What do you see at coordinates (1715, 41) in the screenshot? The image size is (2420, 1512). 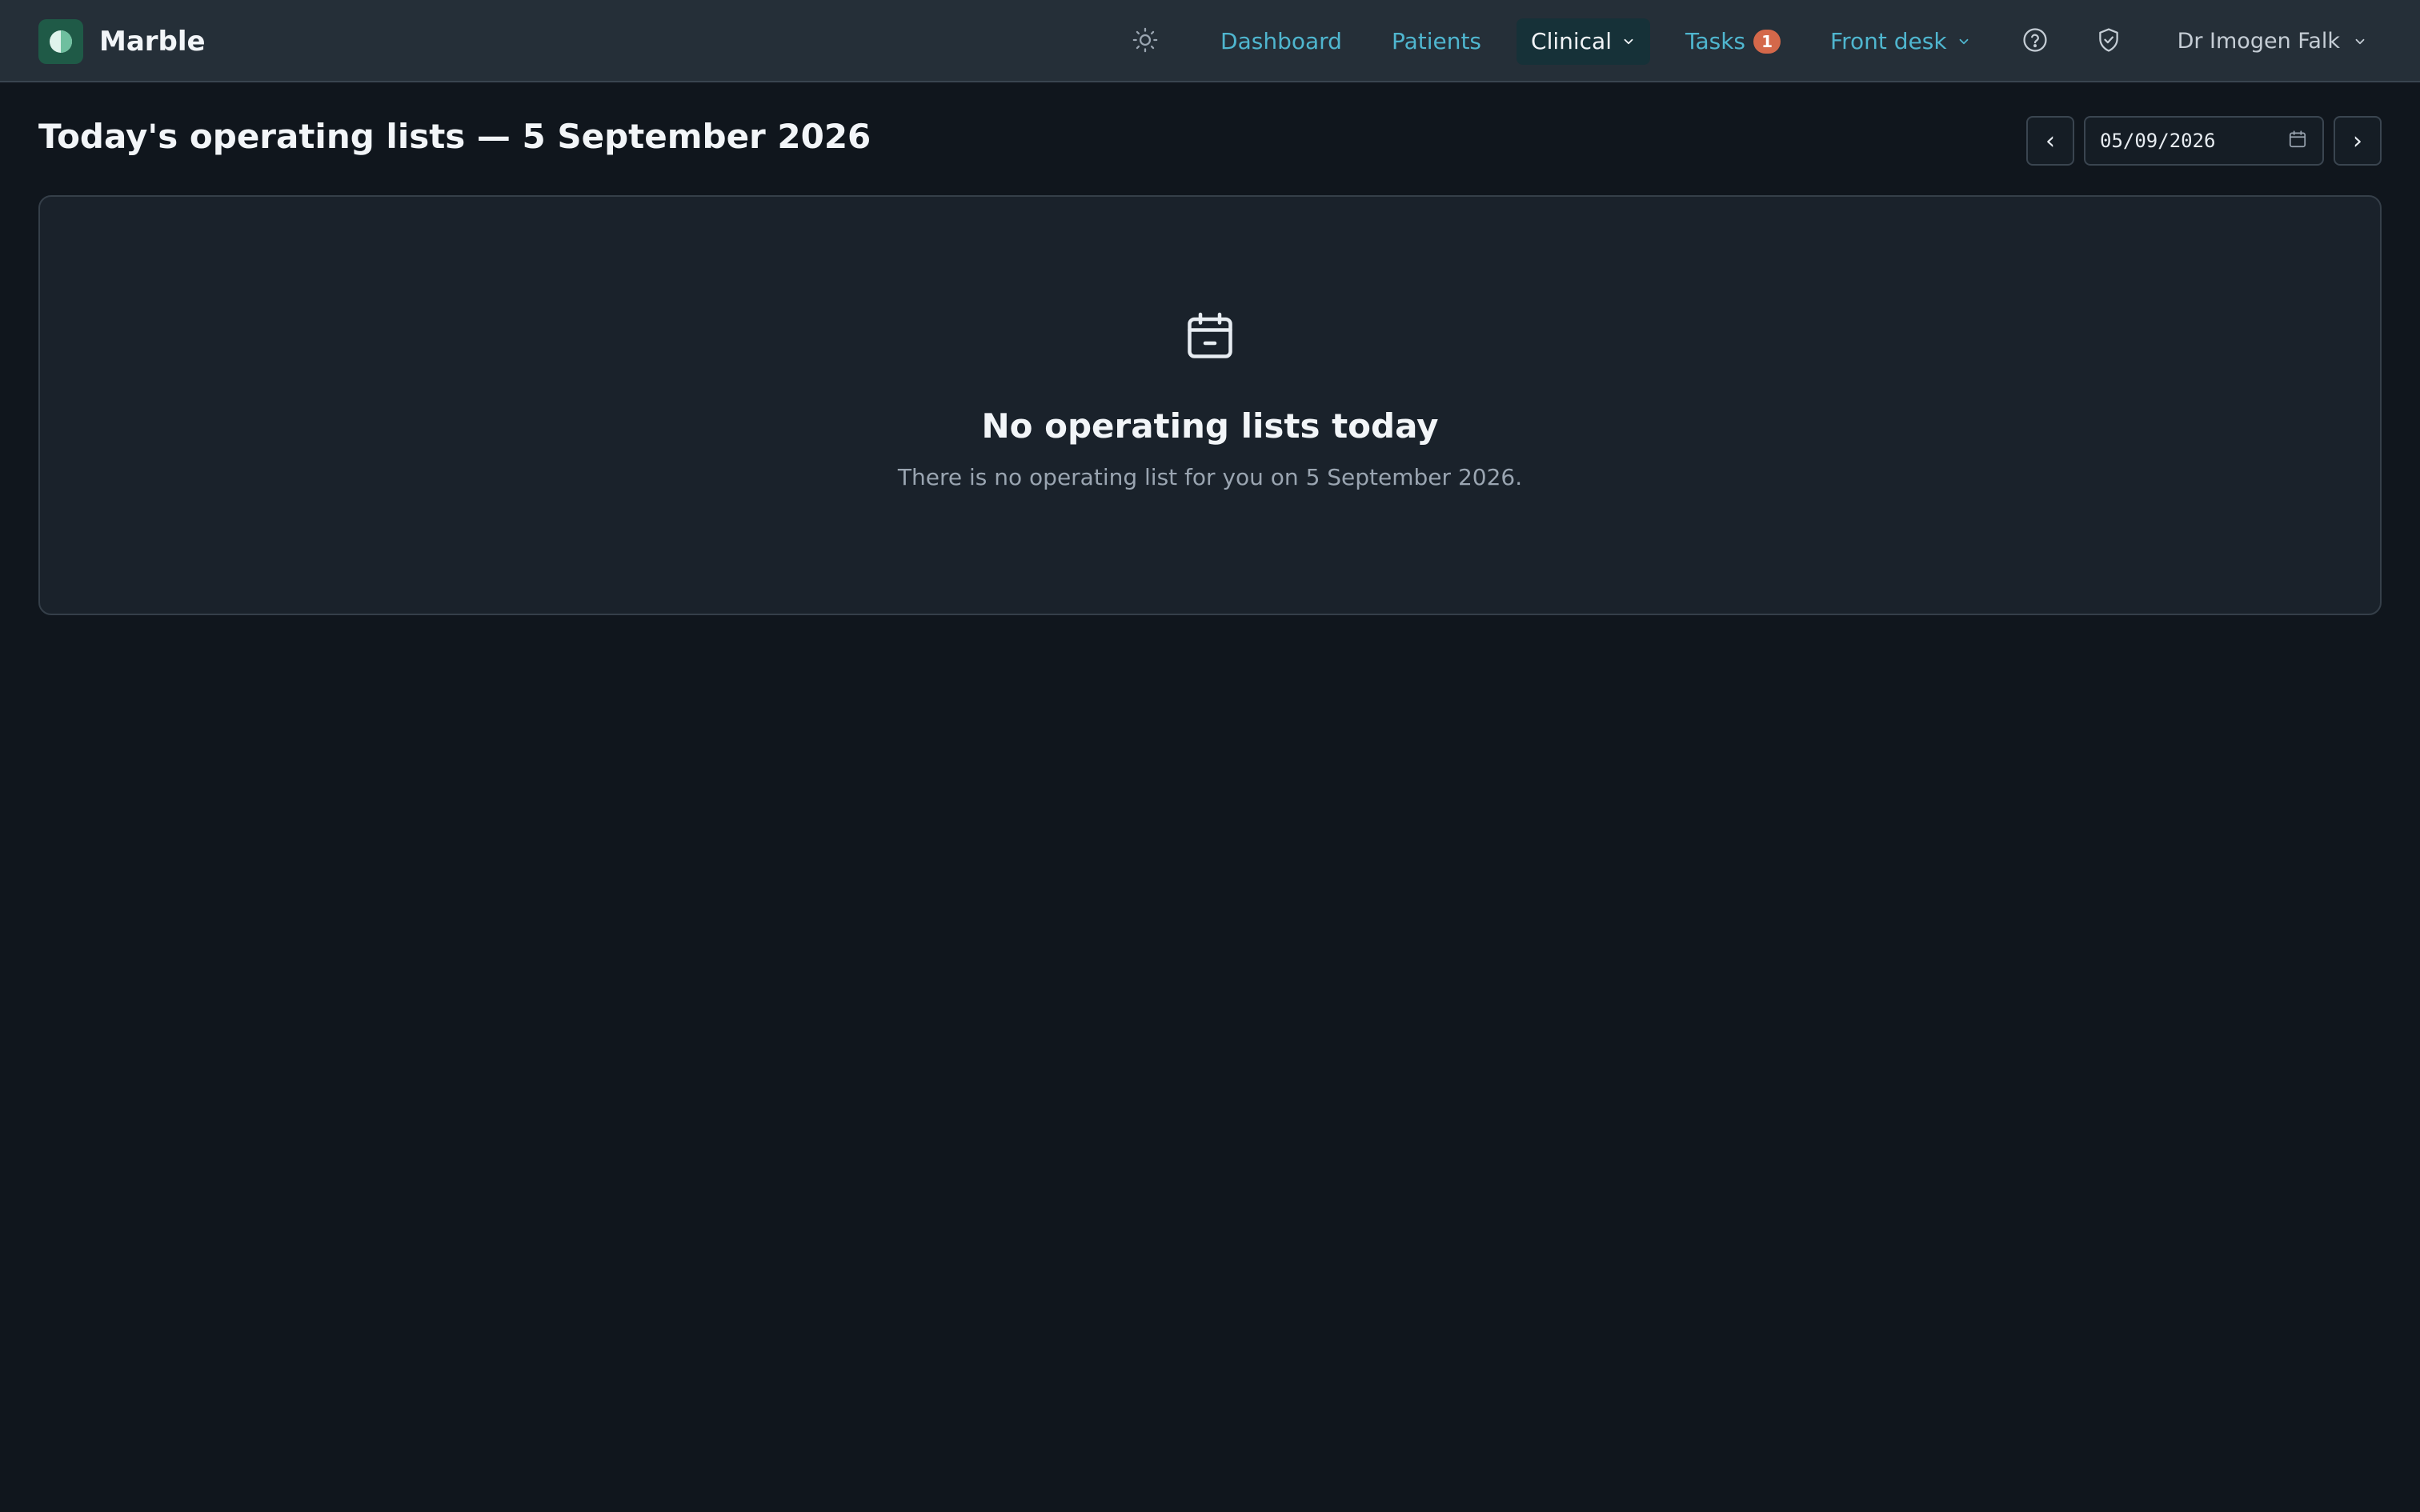 I see `nav-link-label: Tasks` at bounding box center [1715, 41].